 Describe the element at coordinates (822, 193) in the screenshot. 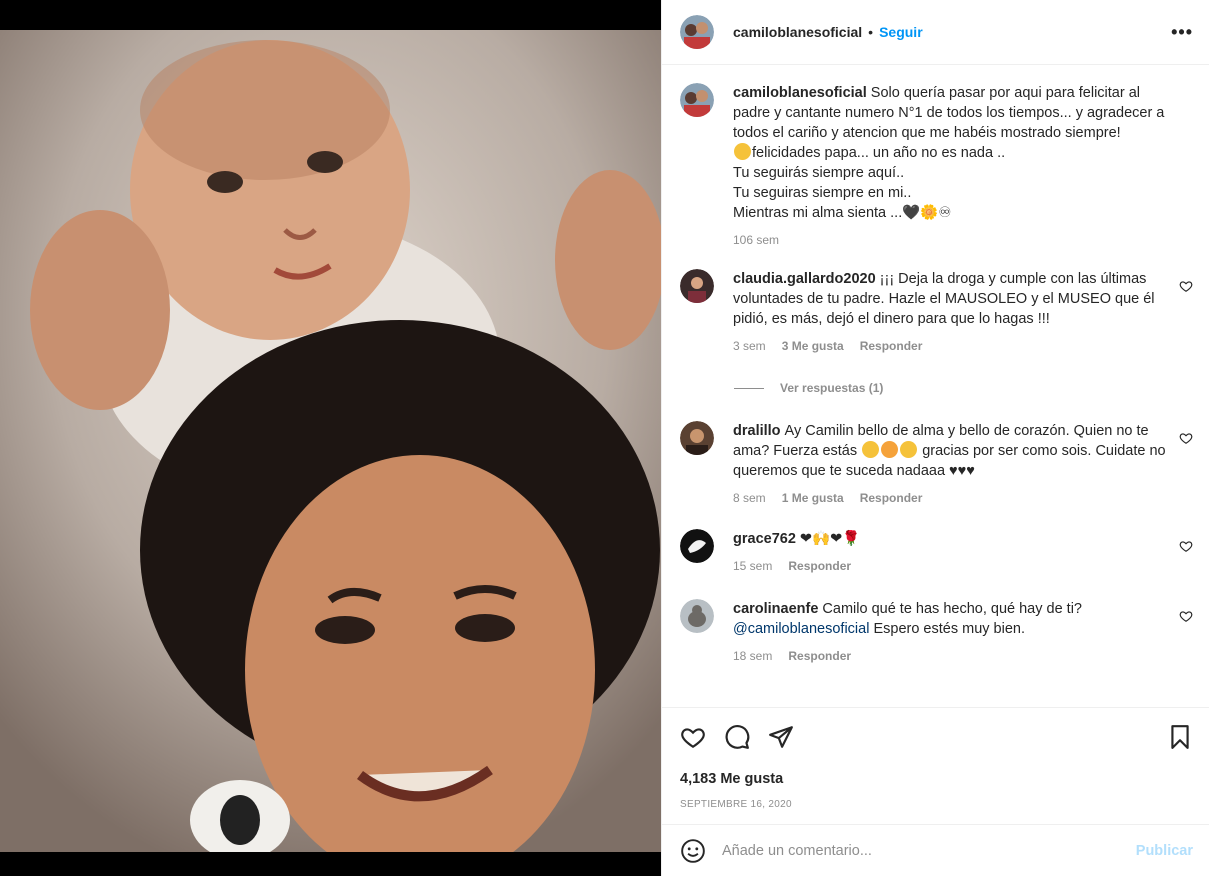

I see `caption-line-4: Tu seguiras siempre en mi..` at that location.